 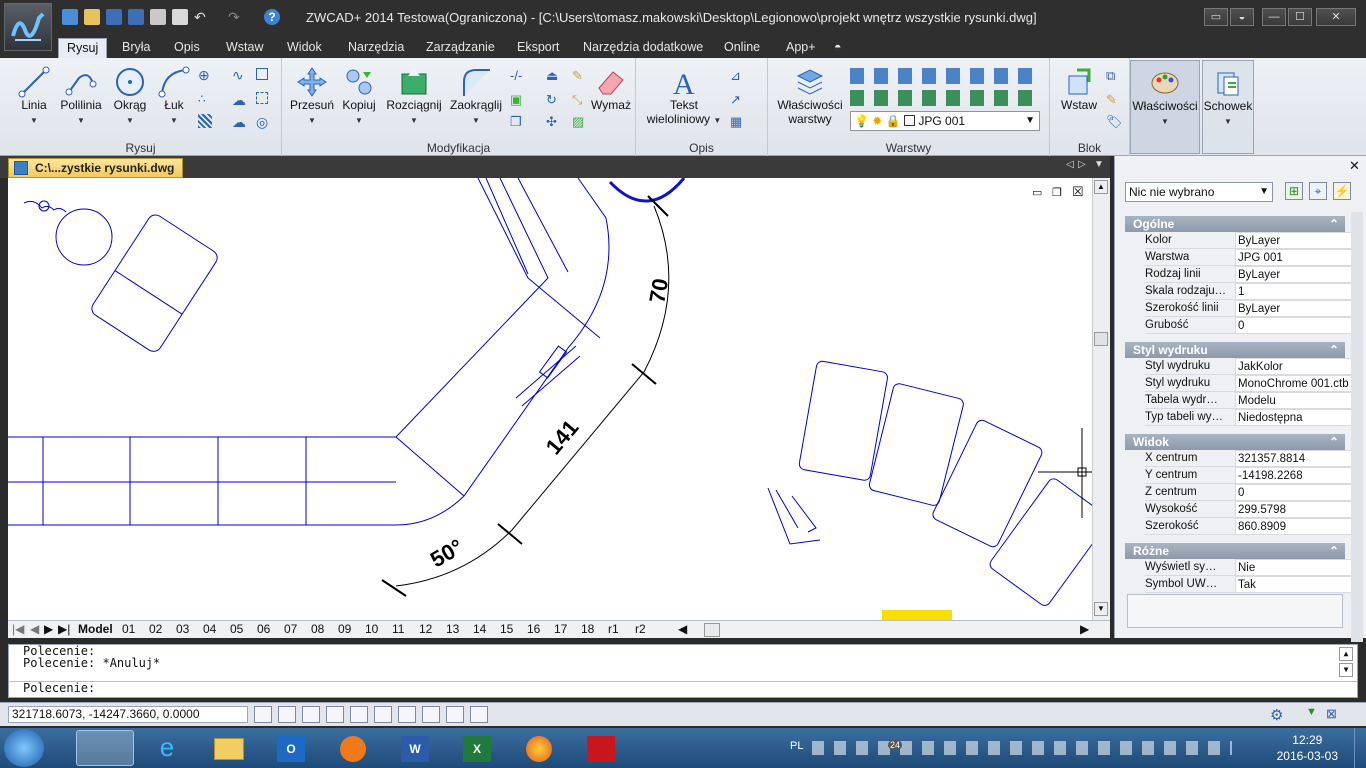 What do you see at coordinates (1294, 475) in the screenshot?
I see `property-value: -14198.2268` at bounding box center [1294, 475].